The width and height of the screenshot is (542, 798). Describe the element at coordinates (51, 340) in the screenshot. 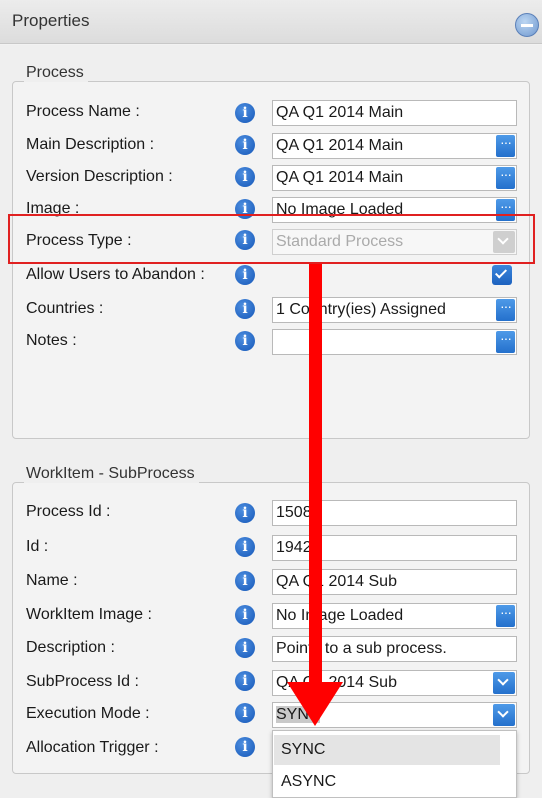

I see `notes-label: Notes :` at that location.